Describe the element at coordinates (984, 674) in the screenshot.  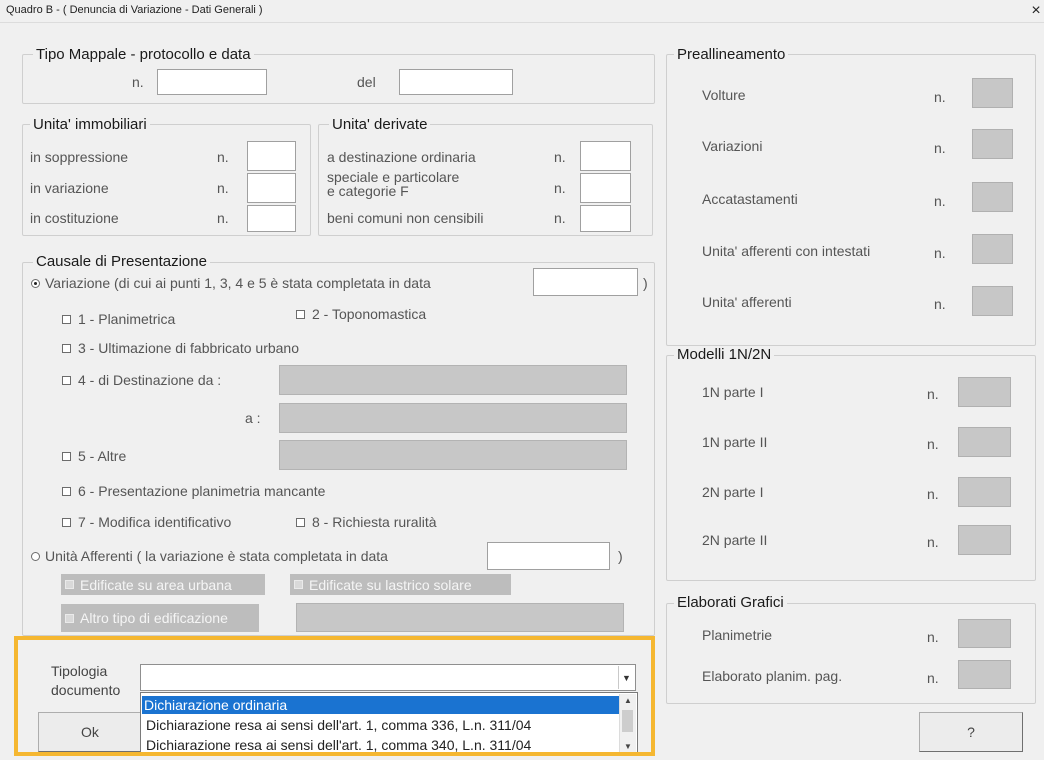
I see `elaborato-planim-value` at that location.